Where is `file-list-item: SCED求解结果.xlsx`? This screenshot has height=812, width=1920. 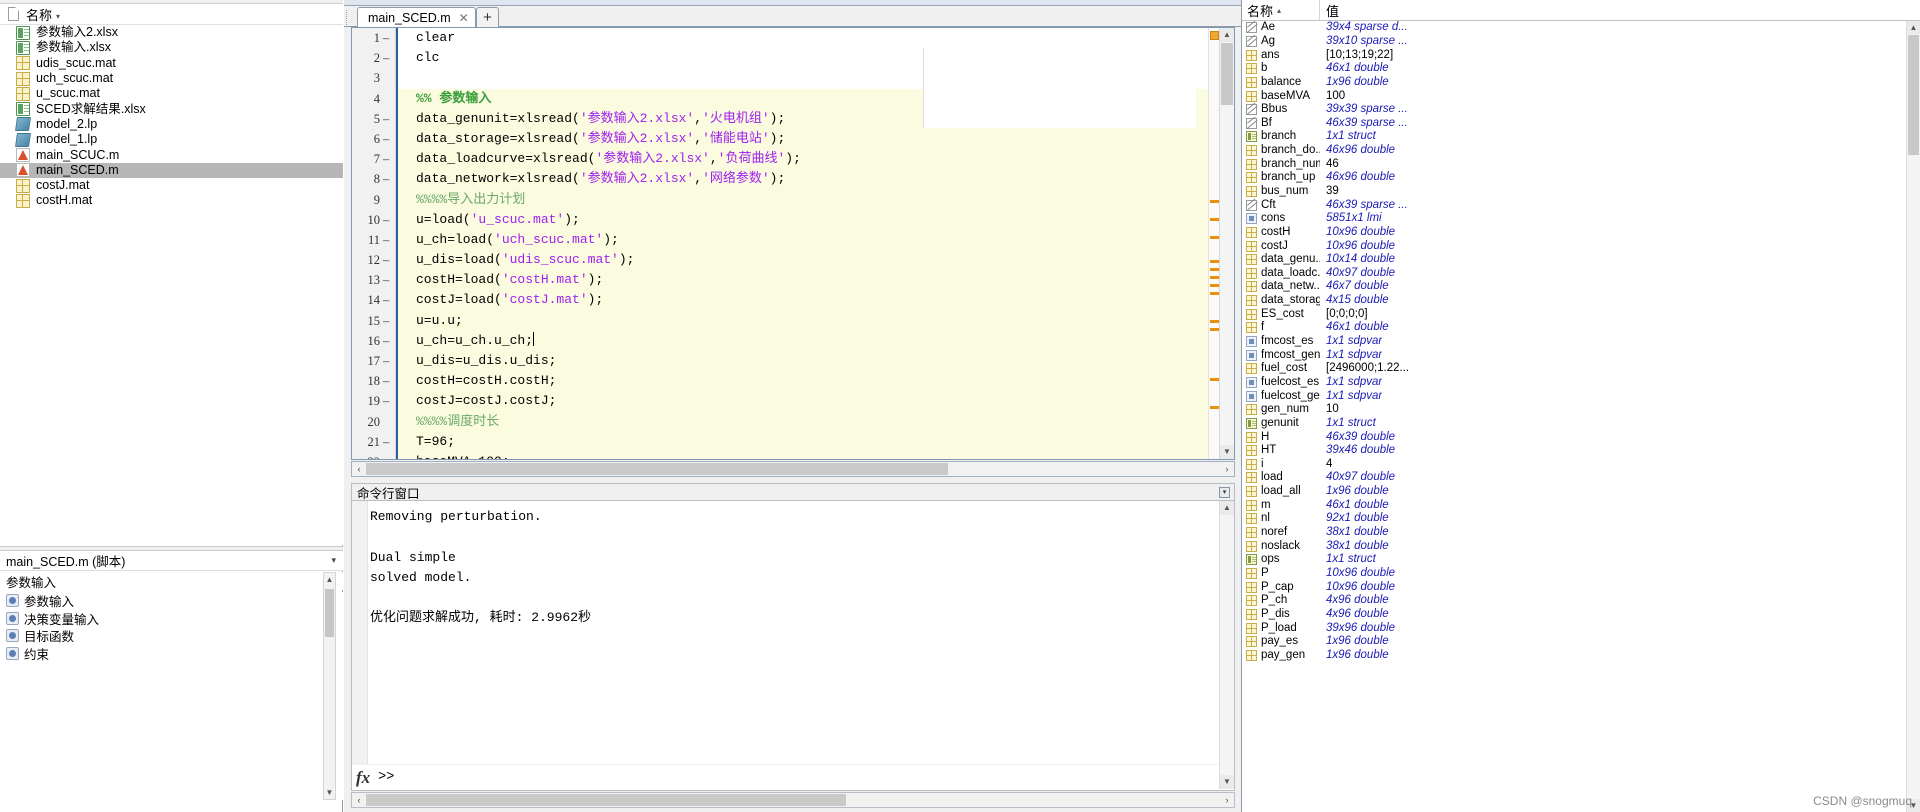 file-list-item: SCED求解结果.xlsx is located at coordinates (171, 109).